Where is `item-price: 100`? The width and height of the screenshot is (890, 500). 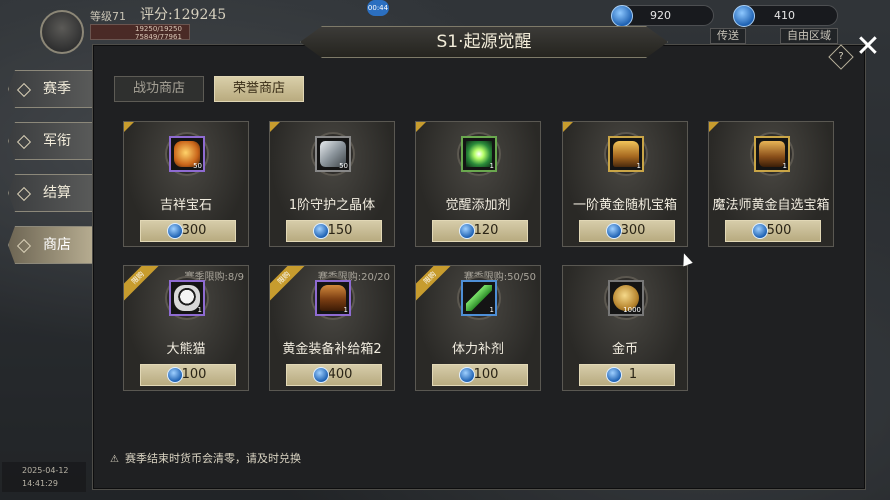 item-price: 100 is located at coordinates (194, 374).